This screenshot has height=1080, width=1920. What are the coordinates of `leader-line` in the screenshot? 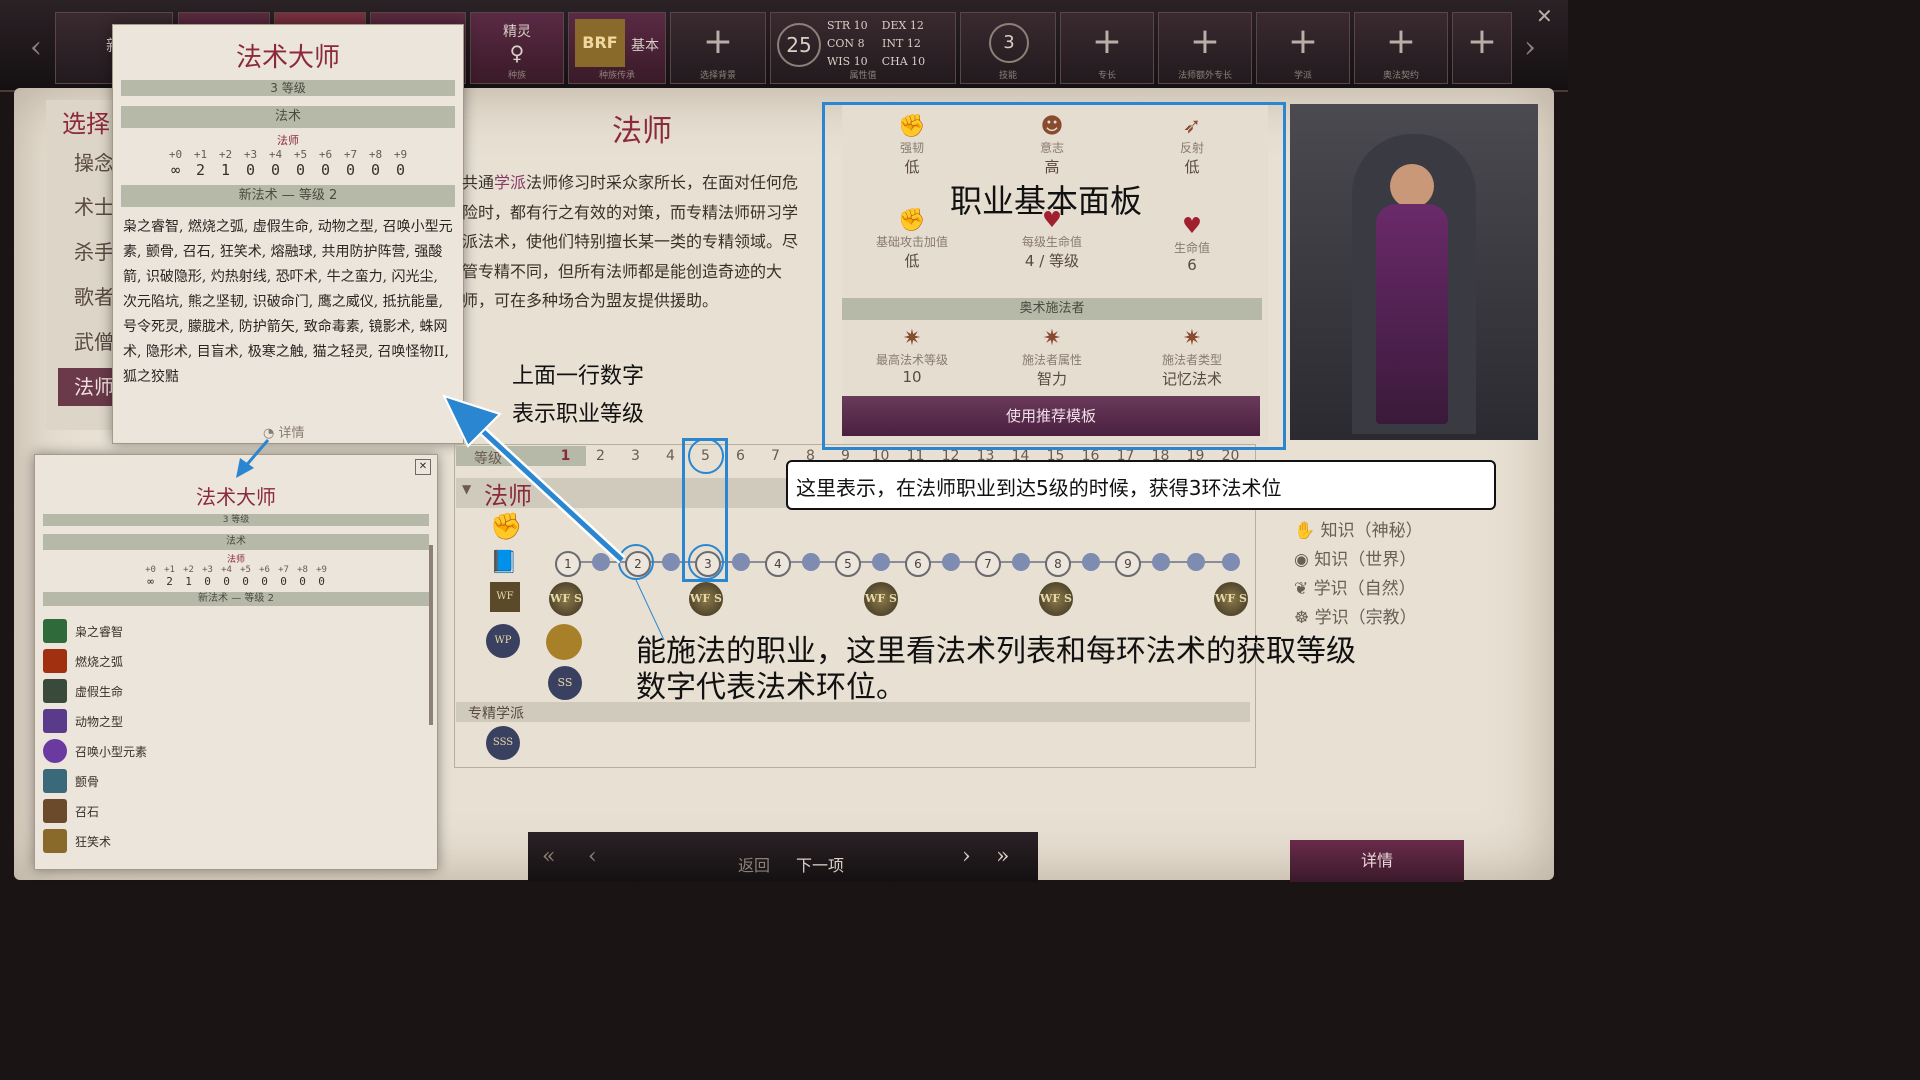 It's located at (650, 610).